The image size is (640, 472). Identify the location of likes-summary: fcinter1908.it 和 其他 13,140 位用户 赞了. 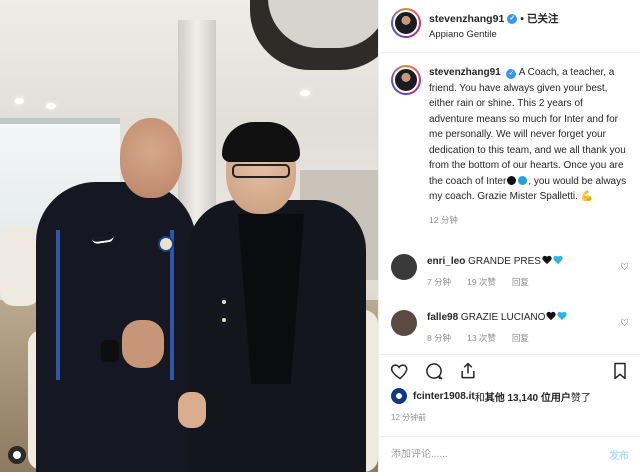
(491, 396).